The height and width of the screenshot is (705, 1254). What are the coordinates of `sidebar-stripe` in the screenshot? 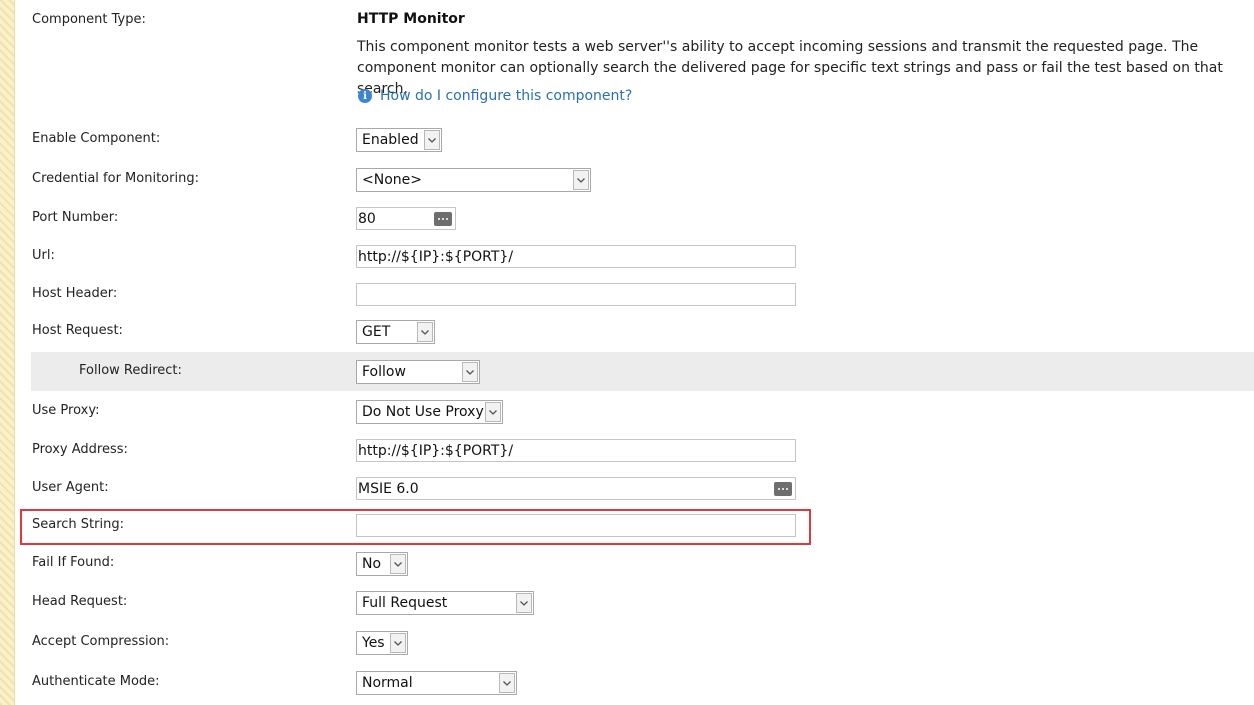 It's located at (7, 352).